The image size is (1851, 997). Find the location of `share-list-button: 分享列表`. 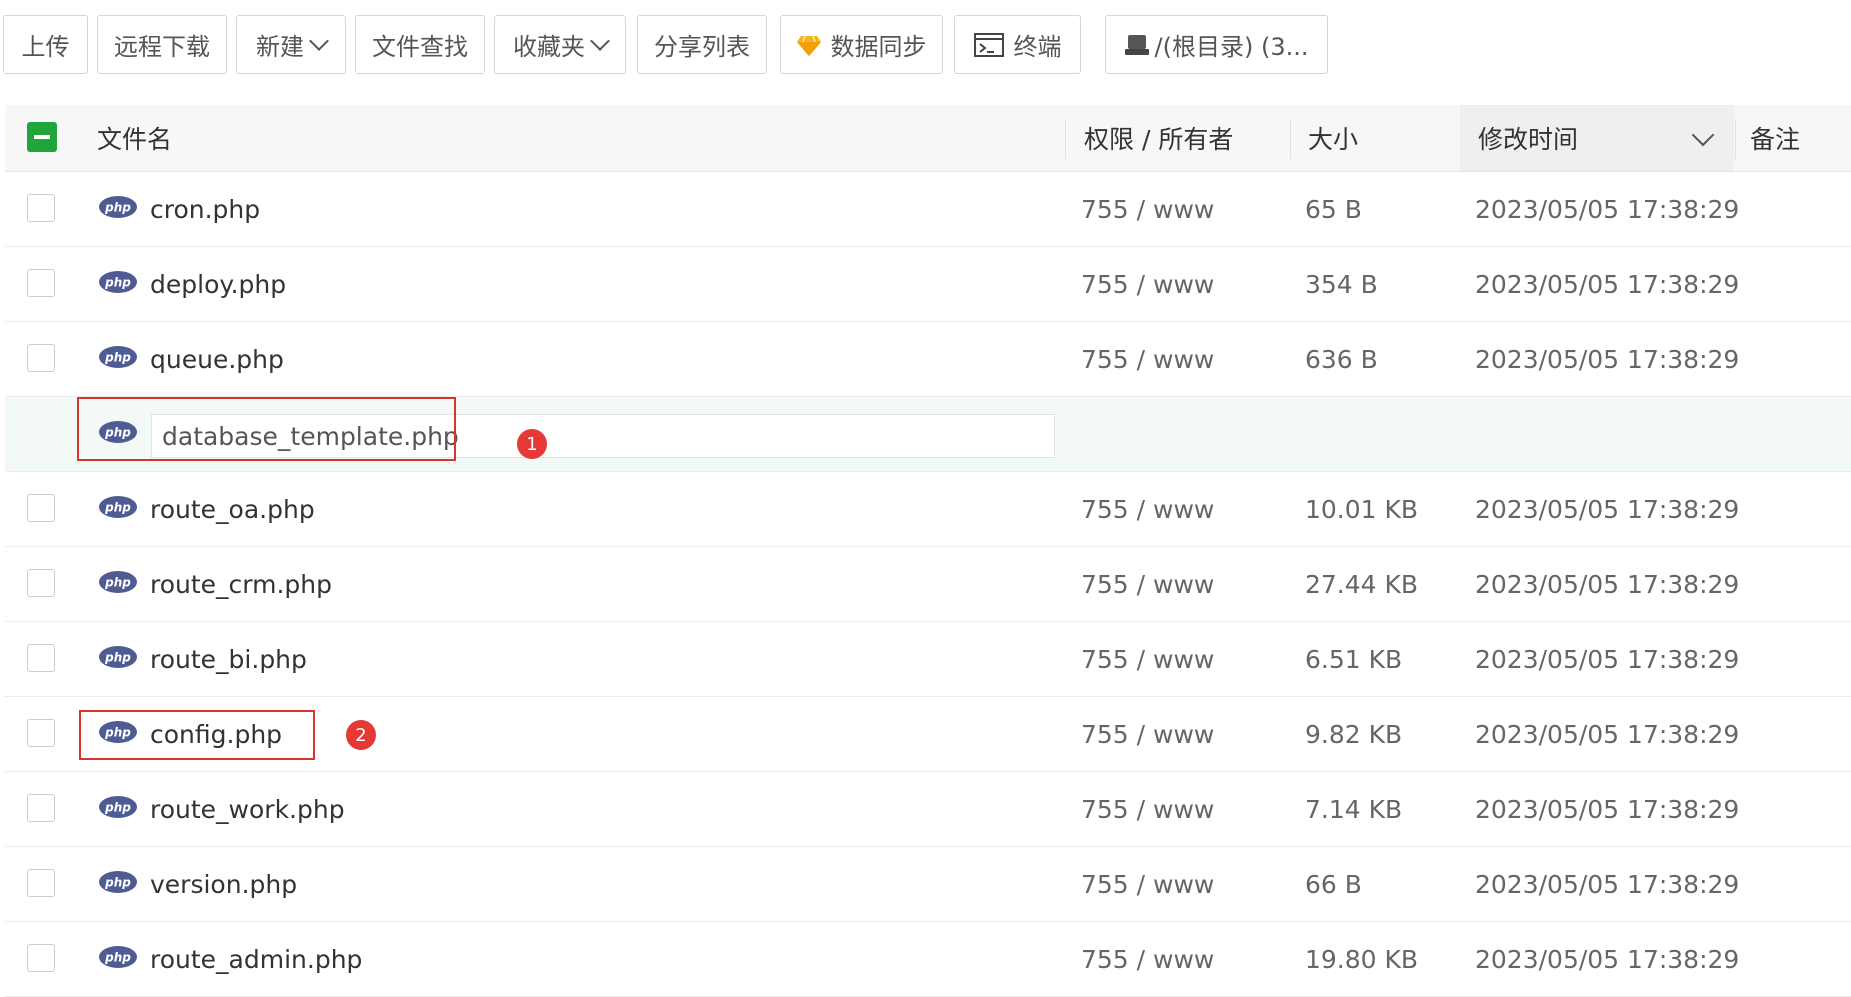

share-list-button: 分享列表 is located at coordinates (702, 44).